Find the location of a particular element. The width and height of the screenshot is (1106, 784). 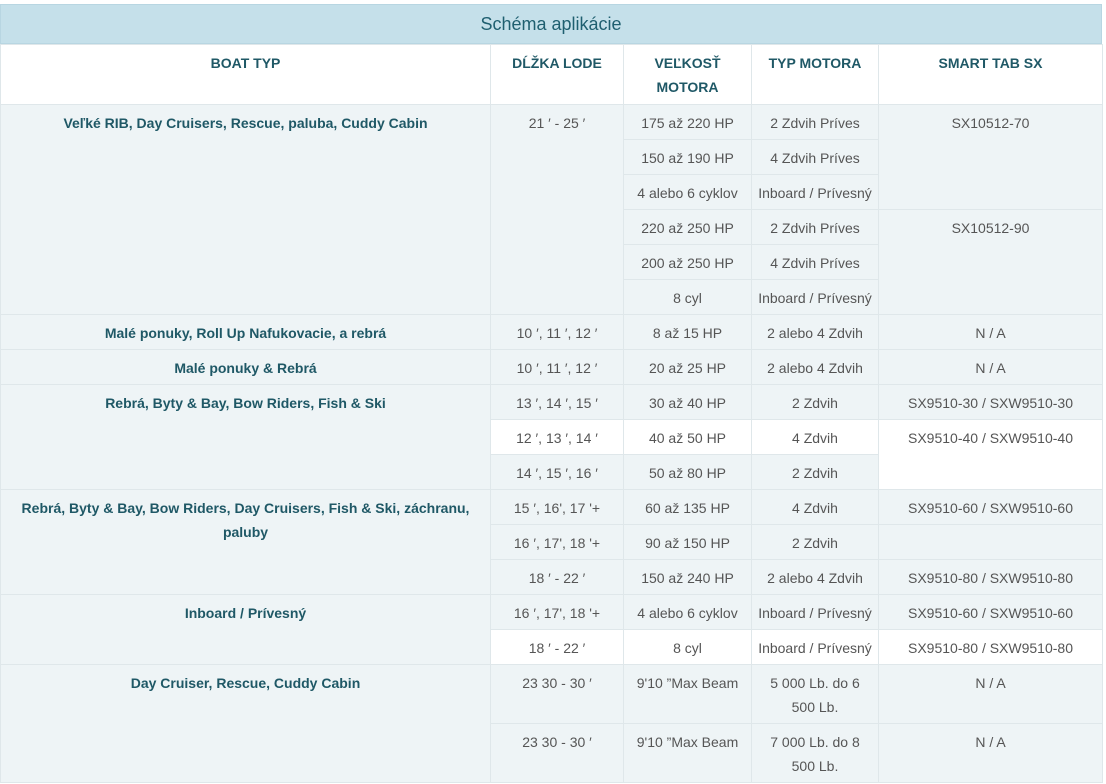

engine-size-cell: 175 až 220 HP is located at coordinates (687, 122).